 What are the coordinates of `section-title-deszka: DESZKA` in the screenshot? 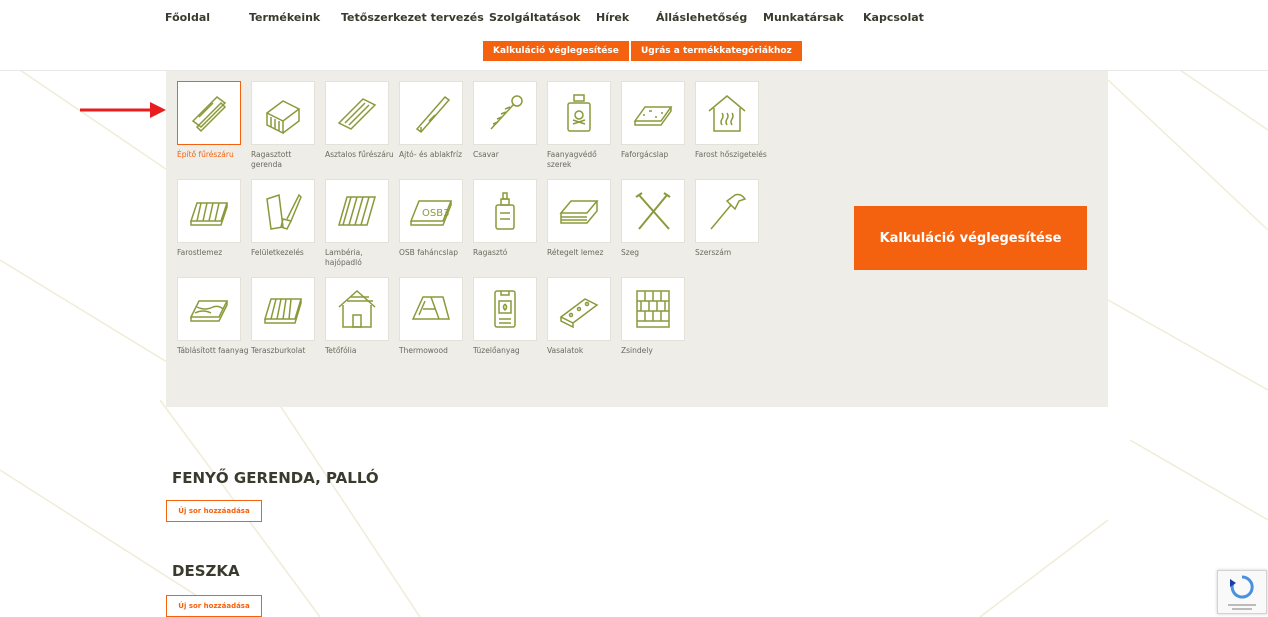 It's located at (206, 571).